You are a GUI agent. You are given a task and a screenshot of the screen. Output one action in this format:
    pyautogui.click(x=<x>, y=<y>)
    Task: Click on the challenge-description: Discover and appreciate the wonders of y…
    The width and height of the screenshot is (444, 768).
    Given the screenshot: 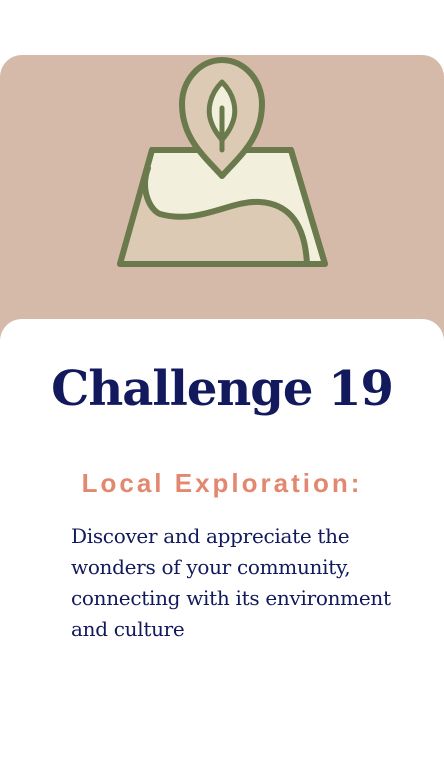 What is the action you would take?
    pyautogui.click(x=231, y=582)
    